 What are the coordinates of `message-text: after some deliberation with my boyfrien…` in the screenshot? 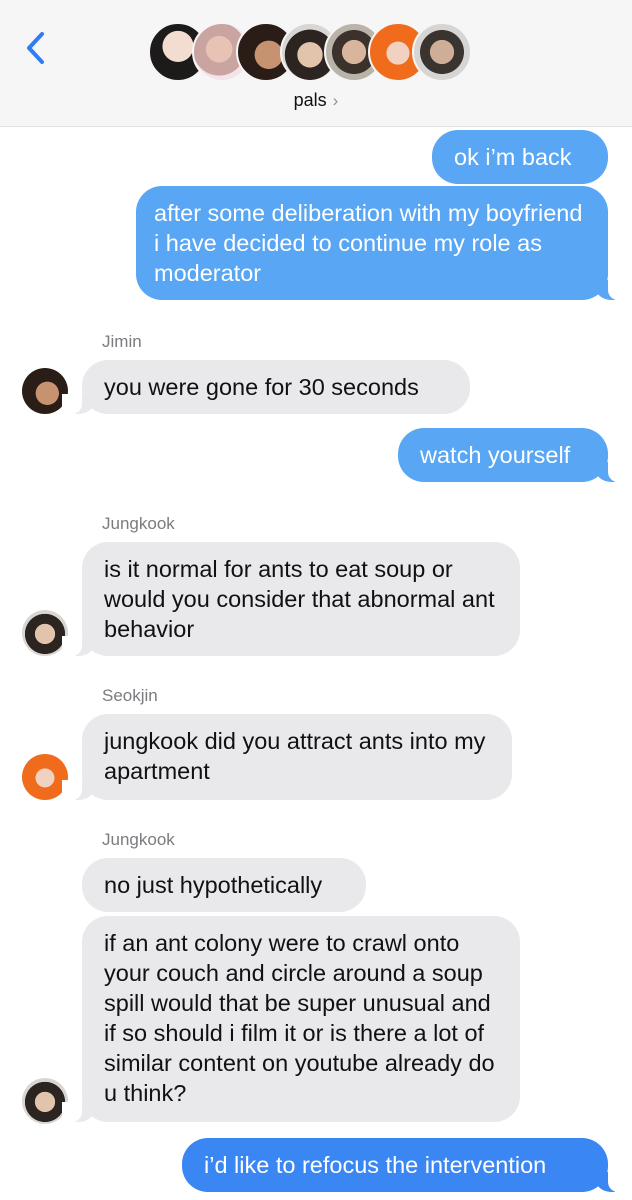 It's located at (368, 243).